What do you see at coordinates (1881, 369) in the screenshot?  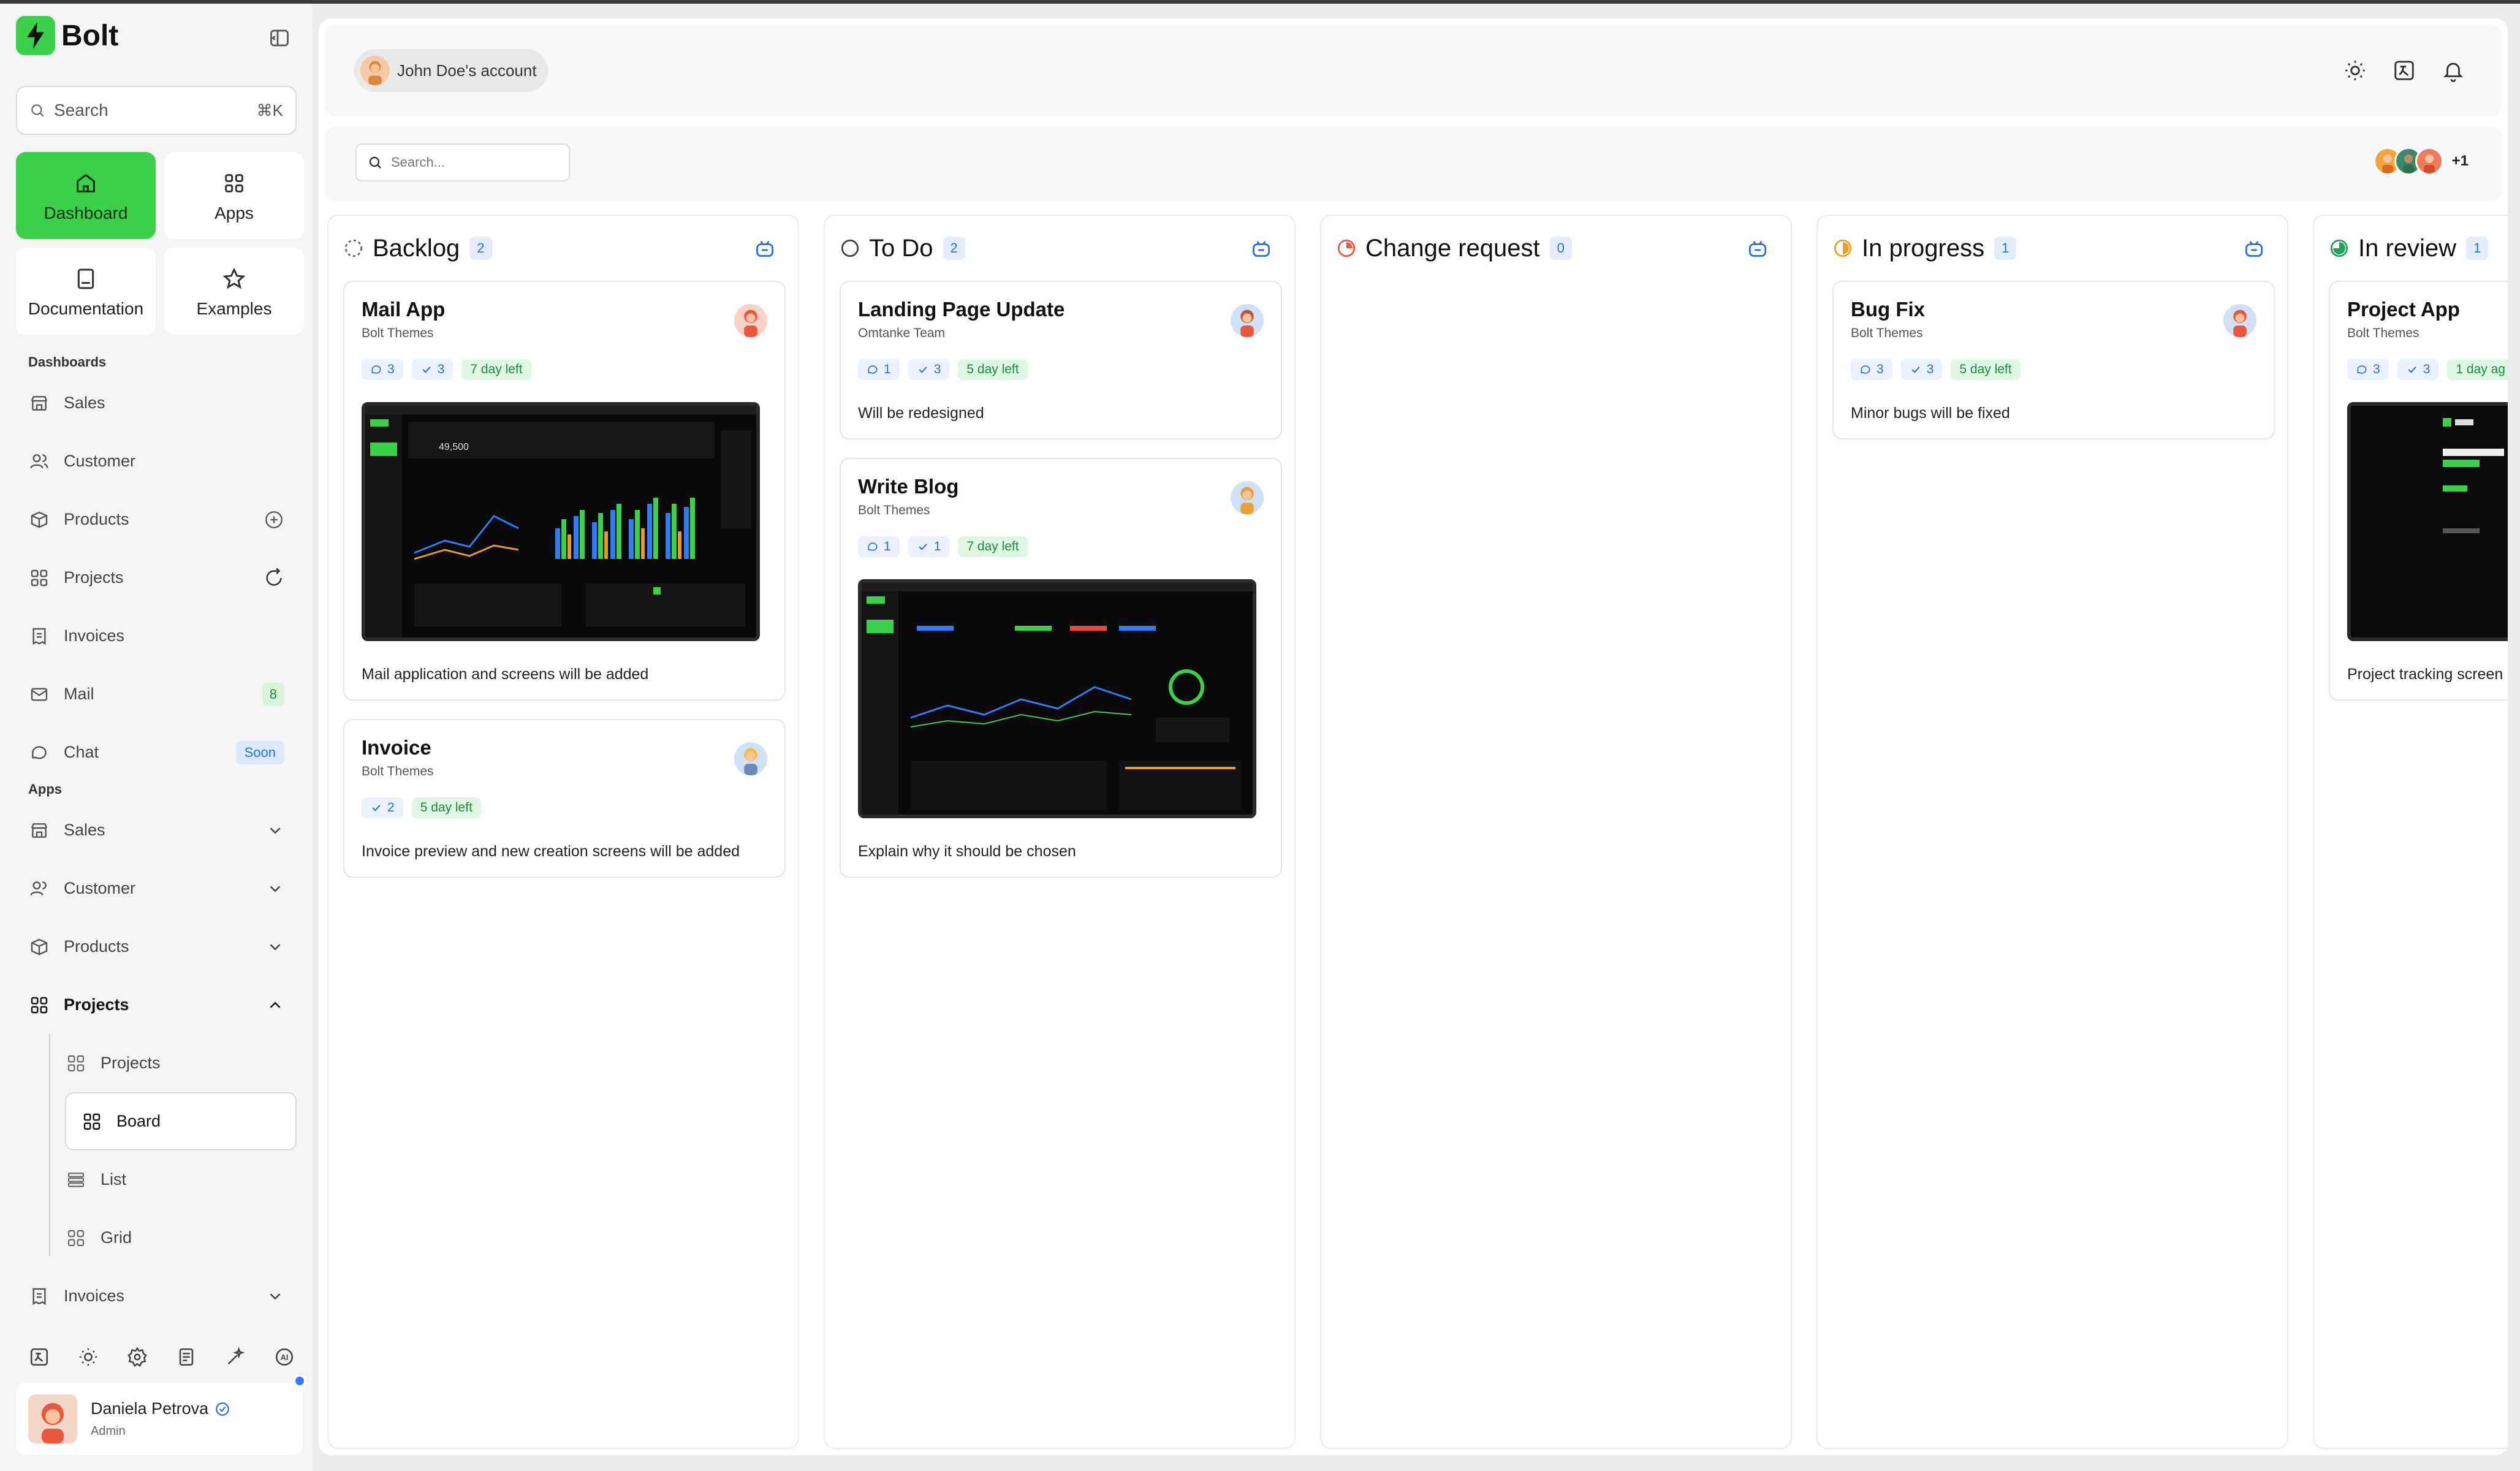 I see `comments-count: 3` at bounding box center [1881, 369].